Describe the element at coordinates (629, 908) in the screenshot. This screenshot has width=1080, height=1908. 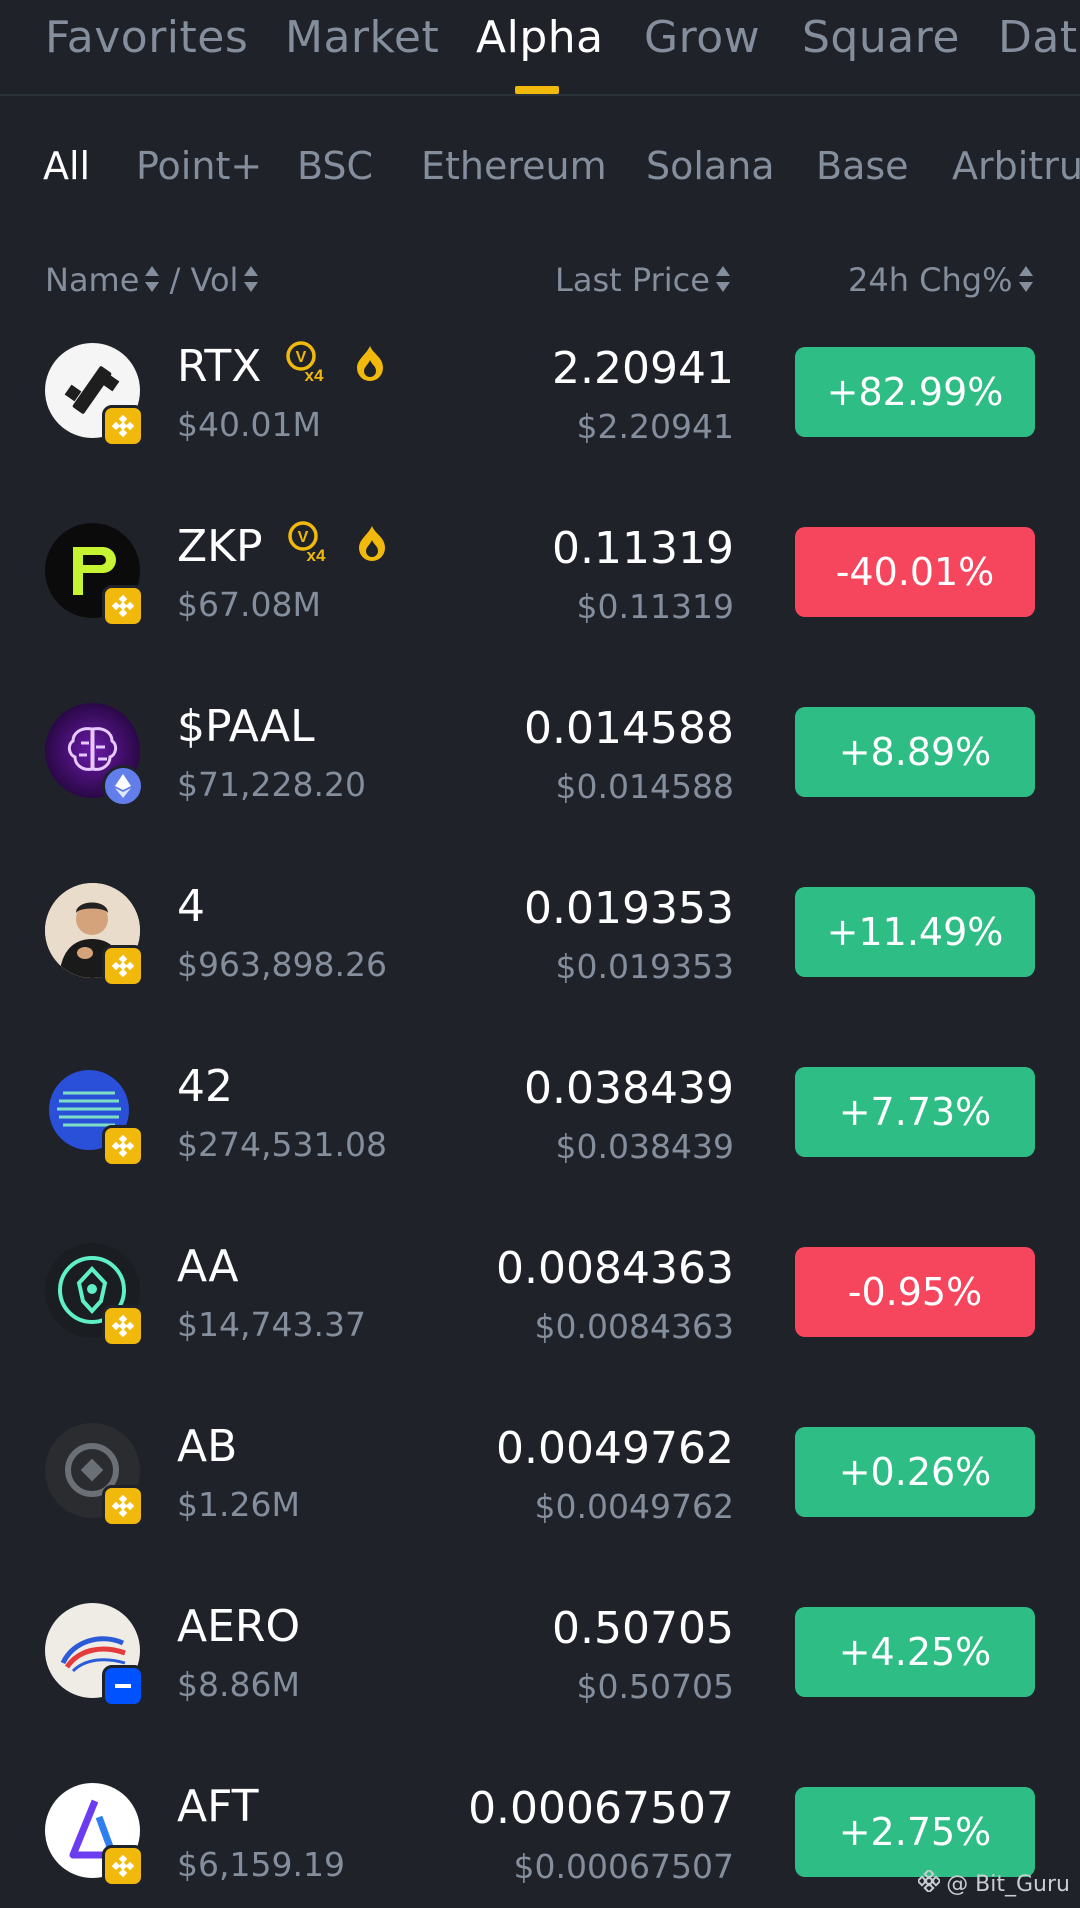
I see `token-last-price: 0.019353` at that location.